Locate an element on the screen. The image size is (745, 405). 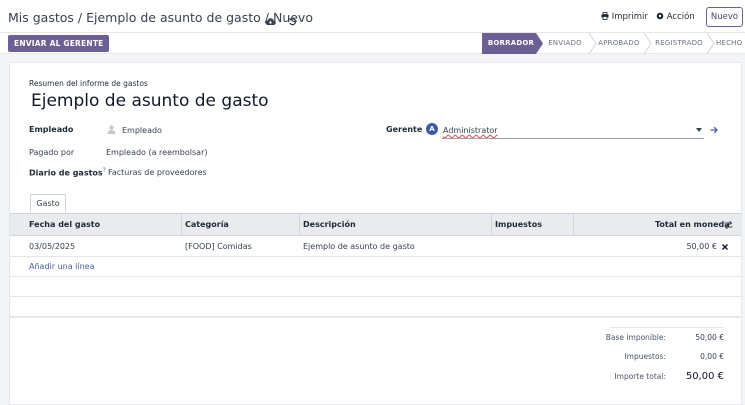
stage-approved: APROBADO is located at coordinates (619, 43).